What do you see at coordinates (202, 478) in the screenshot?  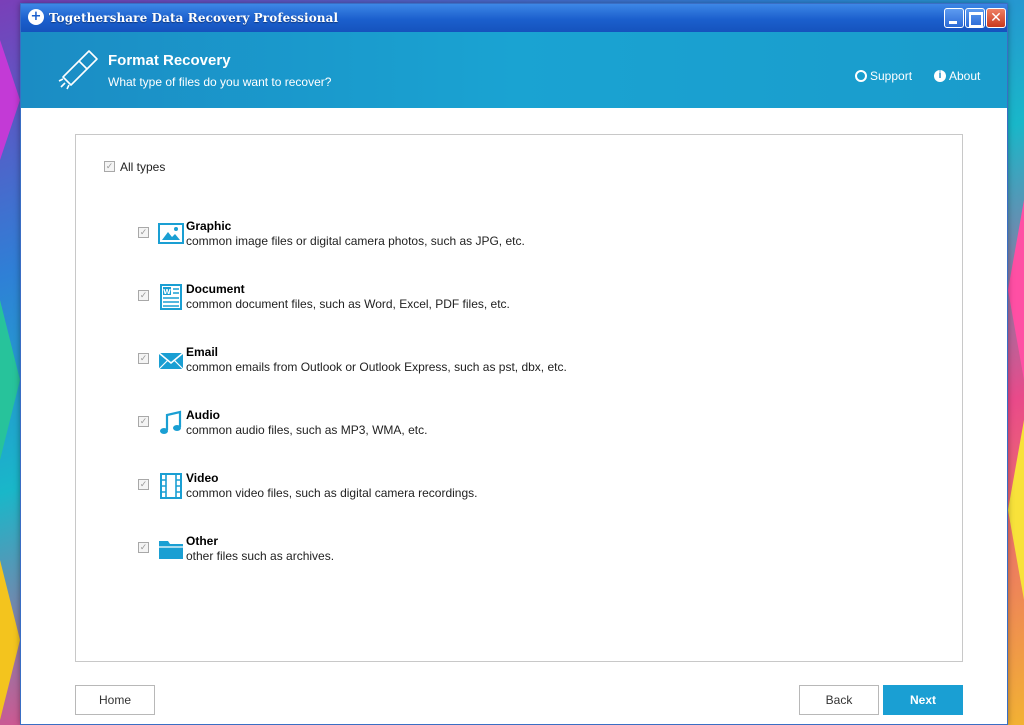 I see `video-name: Video` at bounding box center [202, 478].